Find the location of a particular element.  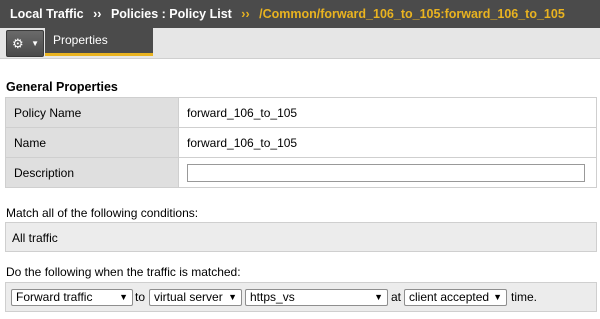

virtual-server-select: https_vs ▼ is located at coordinates (316, 297).